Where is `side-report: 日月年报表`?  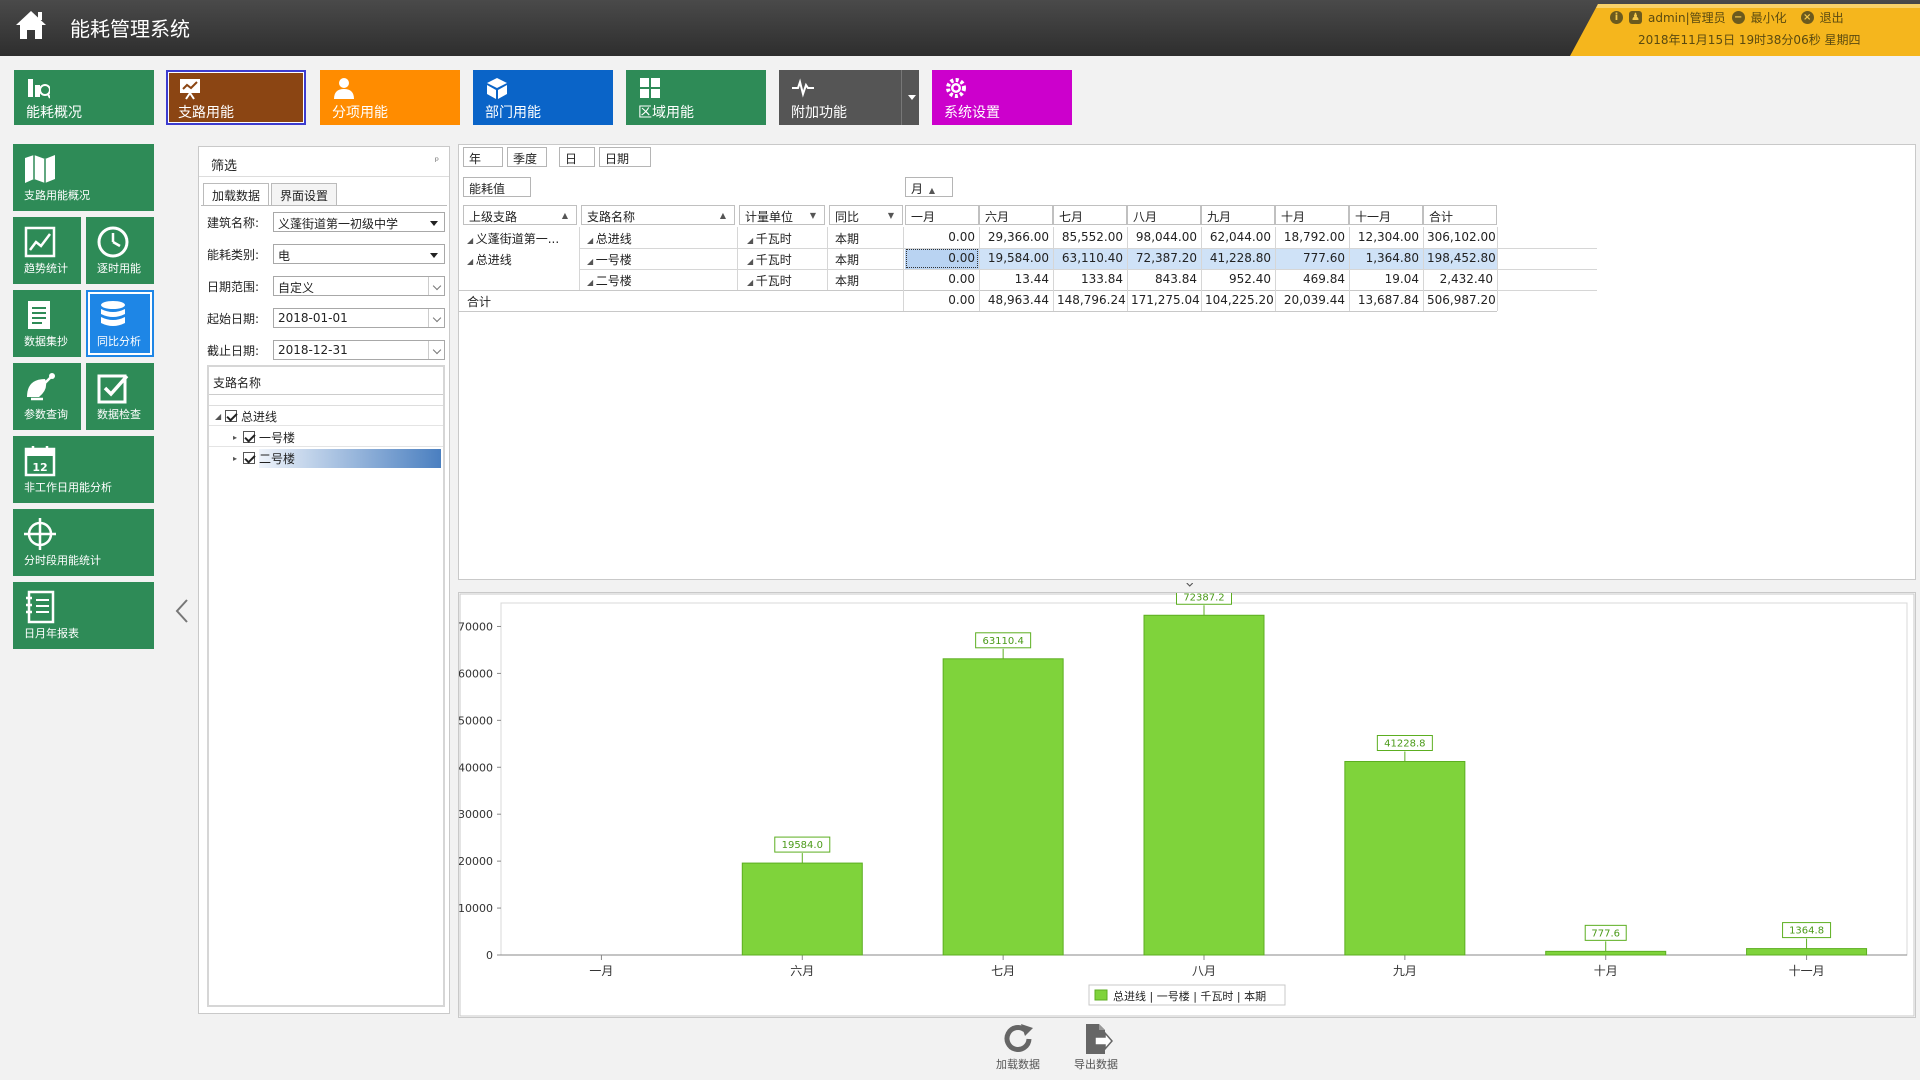 side-report: 日月年报表 is located at coordinates (83, 615).